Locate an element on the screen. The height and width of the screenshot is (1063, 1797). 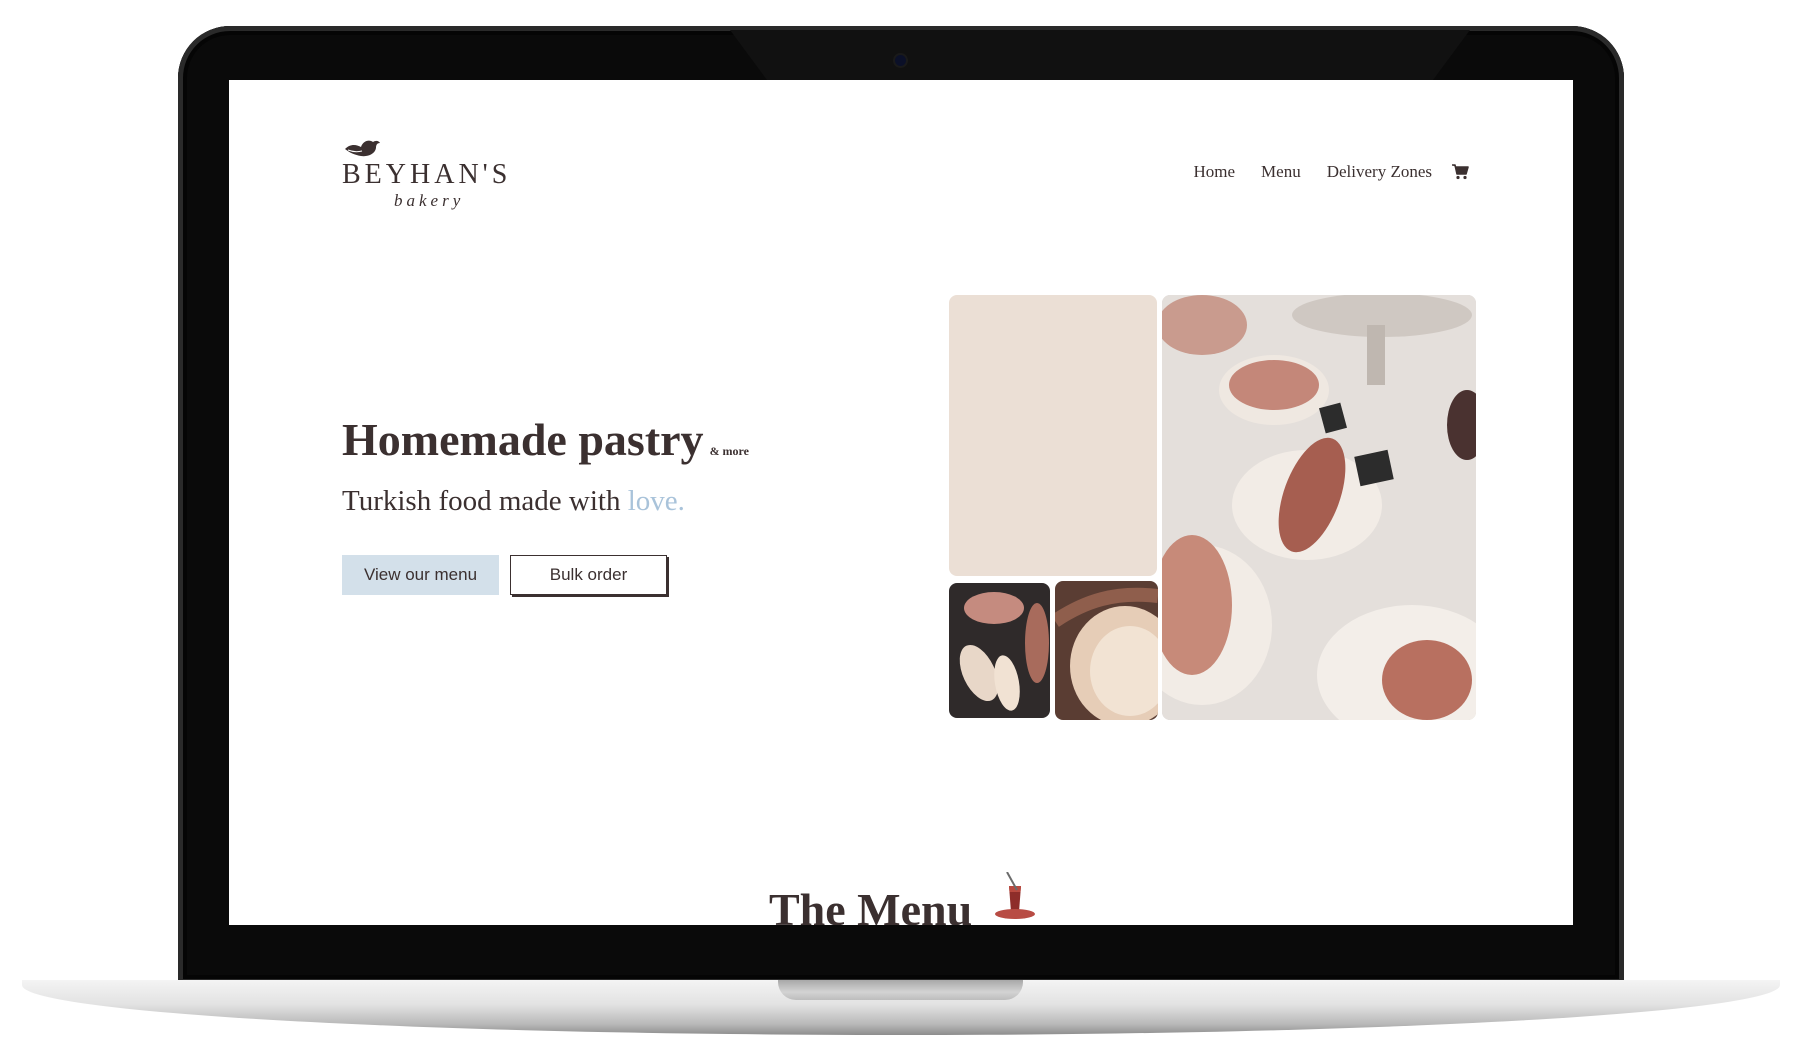
laptop-hood is located at coordinates (1100, 55).